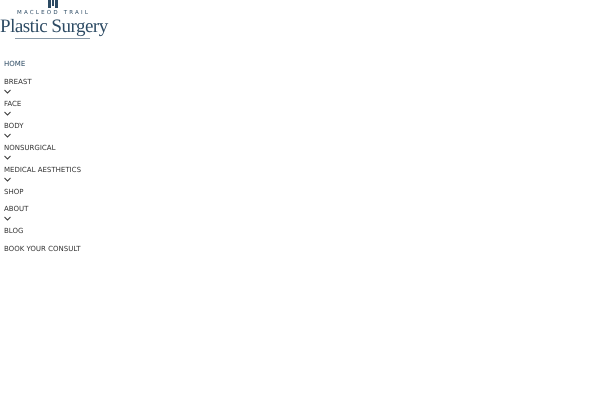 The image size is (600, 400). Describe the element at coordinates (53, 4) in the screenshot. I see `logo-icon` at that location.